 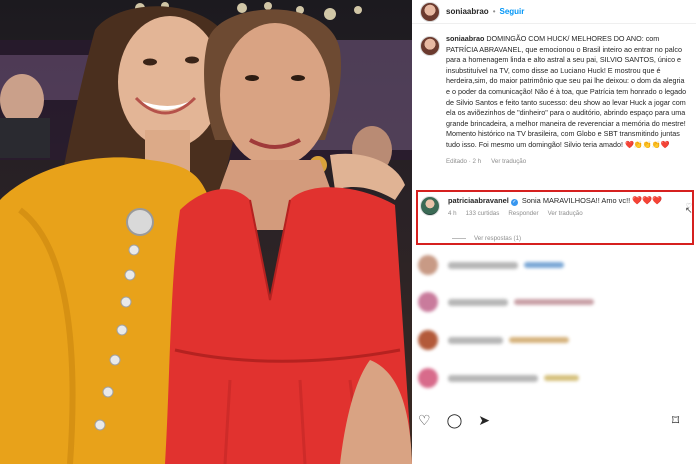 What do you see at coordinates (523, 214) in the screenshot?
I see `reply-button: Responder` at bounding box center [523, 214].